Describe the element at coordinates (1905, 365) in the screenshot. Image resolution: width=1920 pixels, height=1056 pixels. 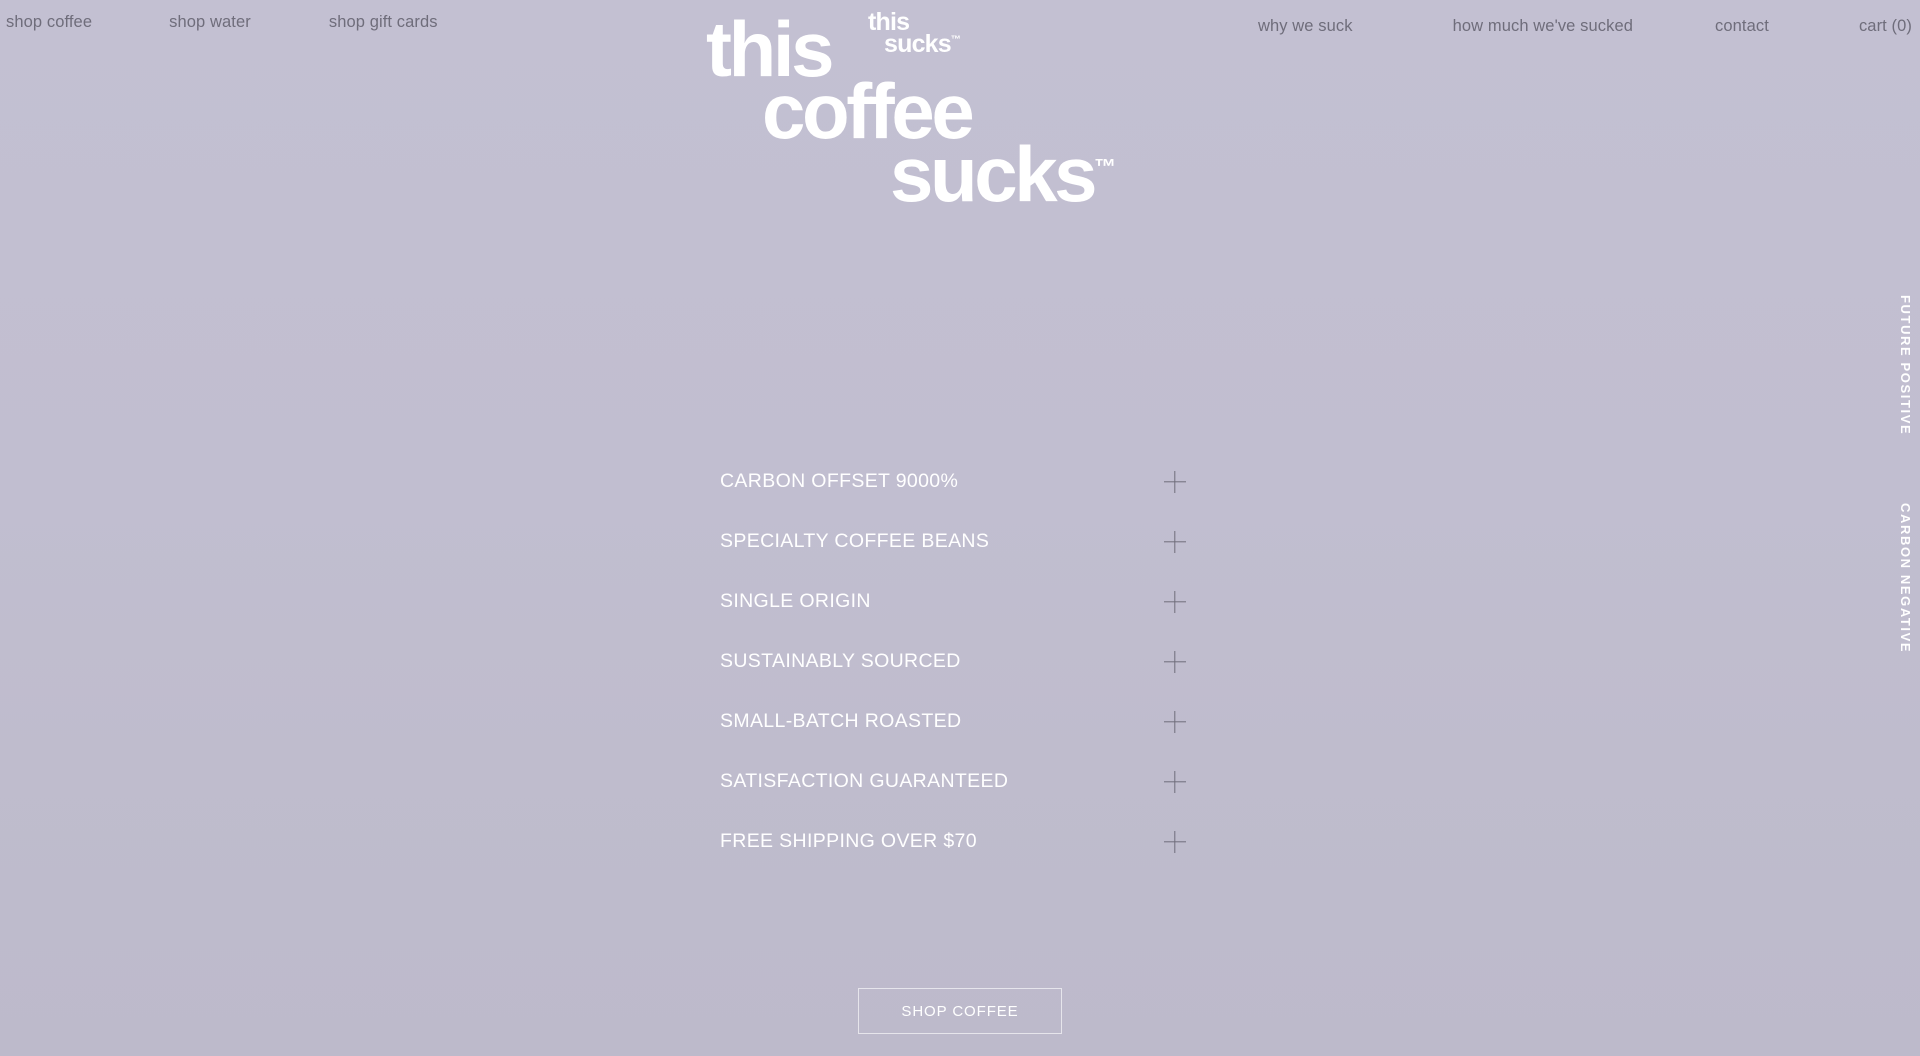
I see `side-label-future-positive: FUTURE POSITIVE` at that location.